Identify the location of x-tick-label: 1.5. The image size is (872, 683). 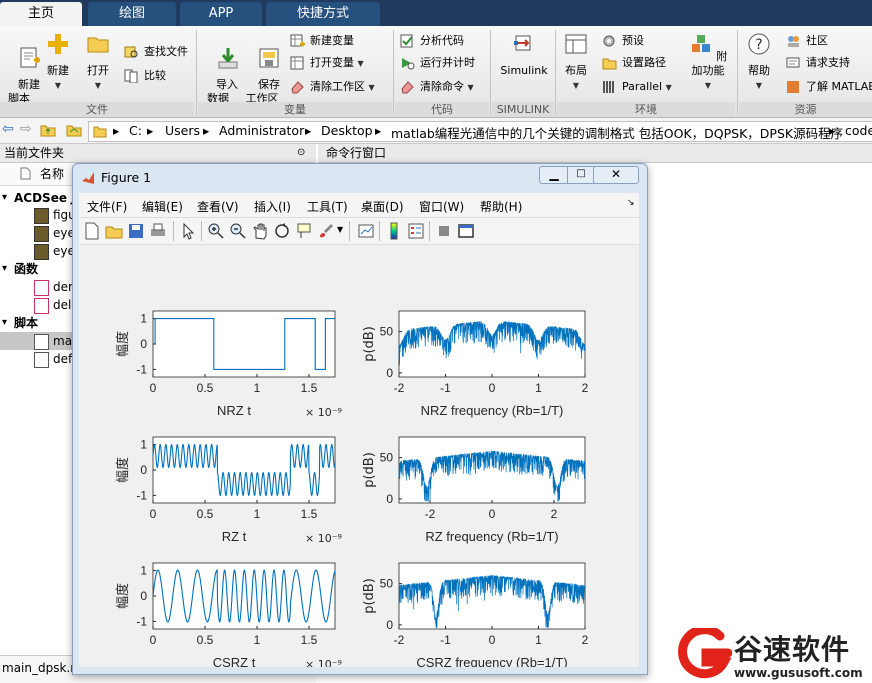
(309, 640).